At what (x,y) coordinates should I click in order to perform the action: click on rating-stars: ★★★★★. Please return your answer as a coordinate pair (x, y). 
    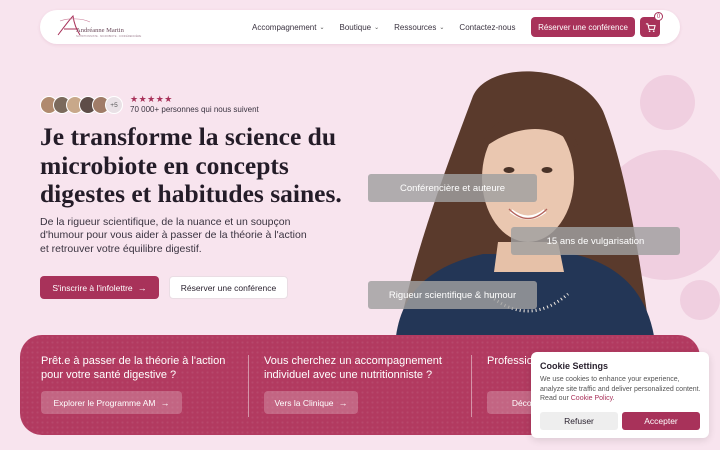
    Looking at the image, I should click on (151, 99).